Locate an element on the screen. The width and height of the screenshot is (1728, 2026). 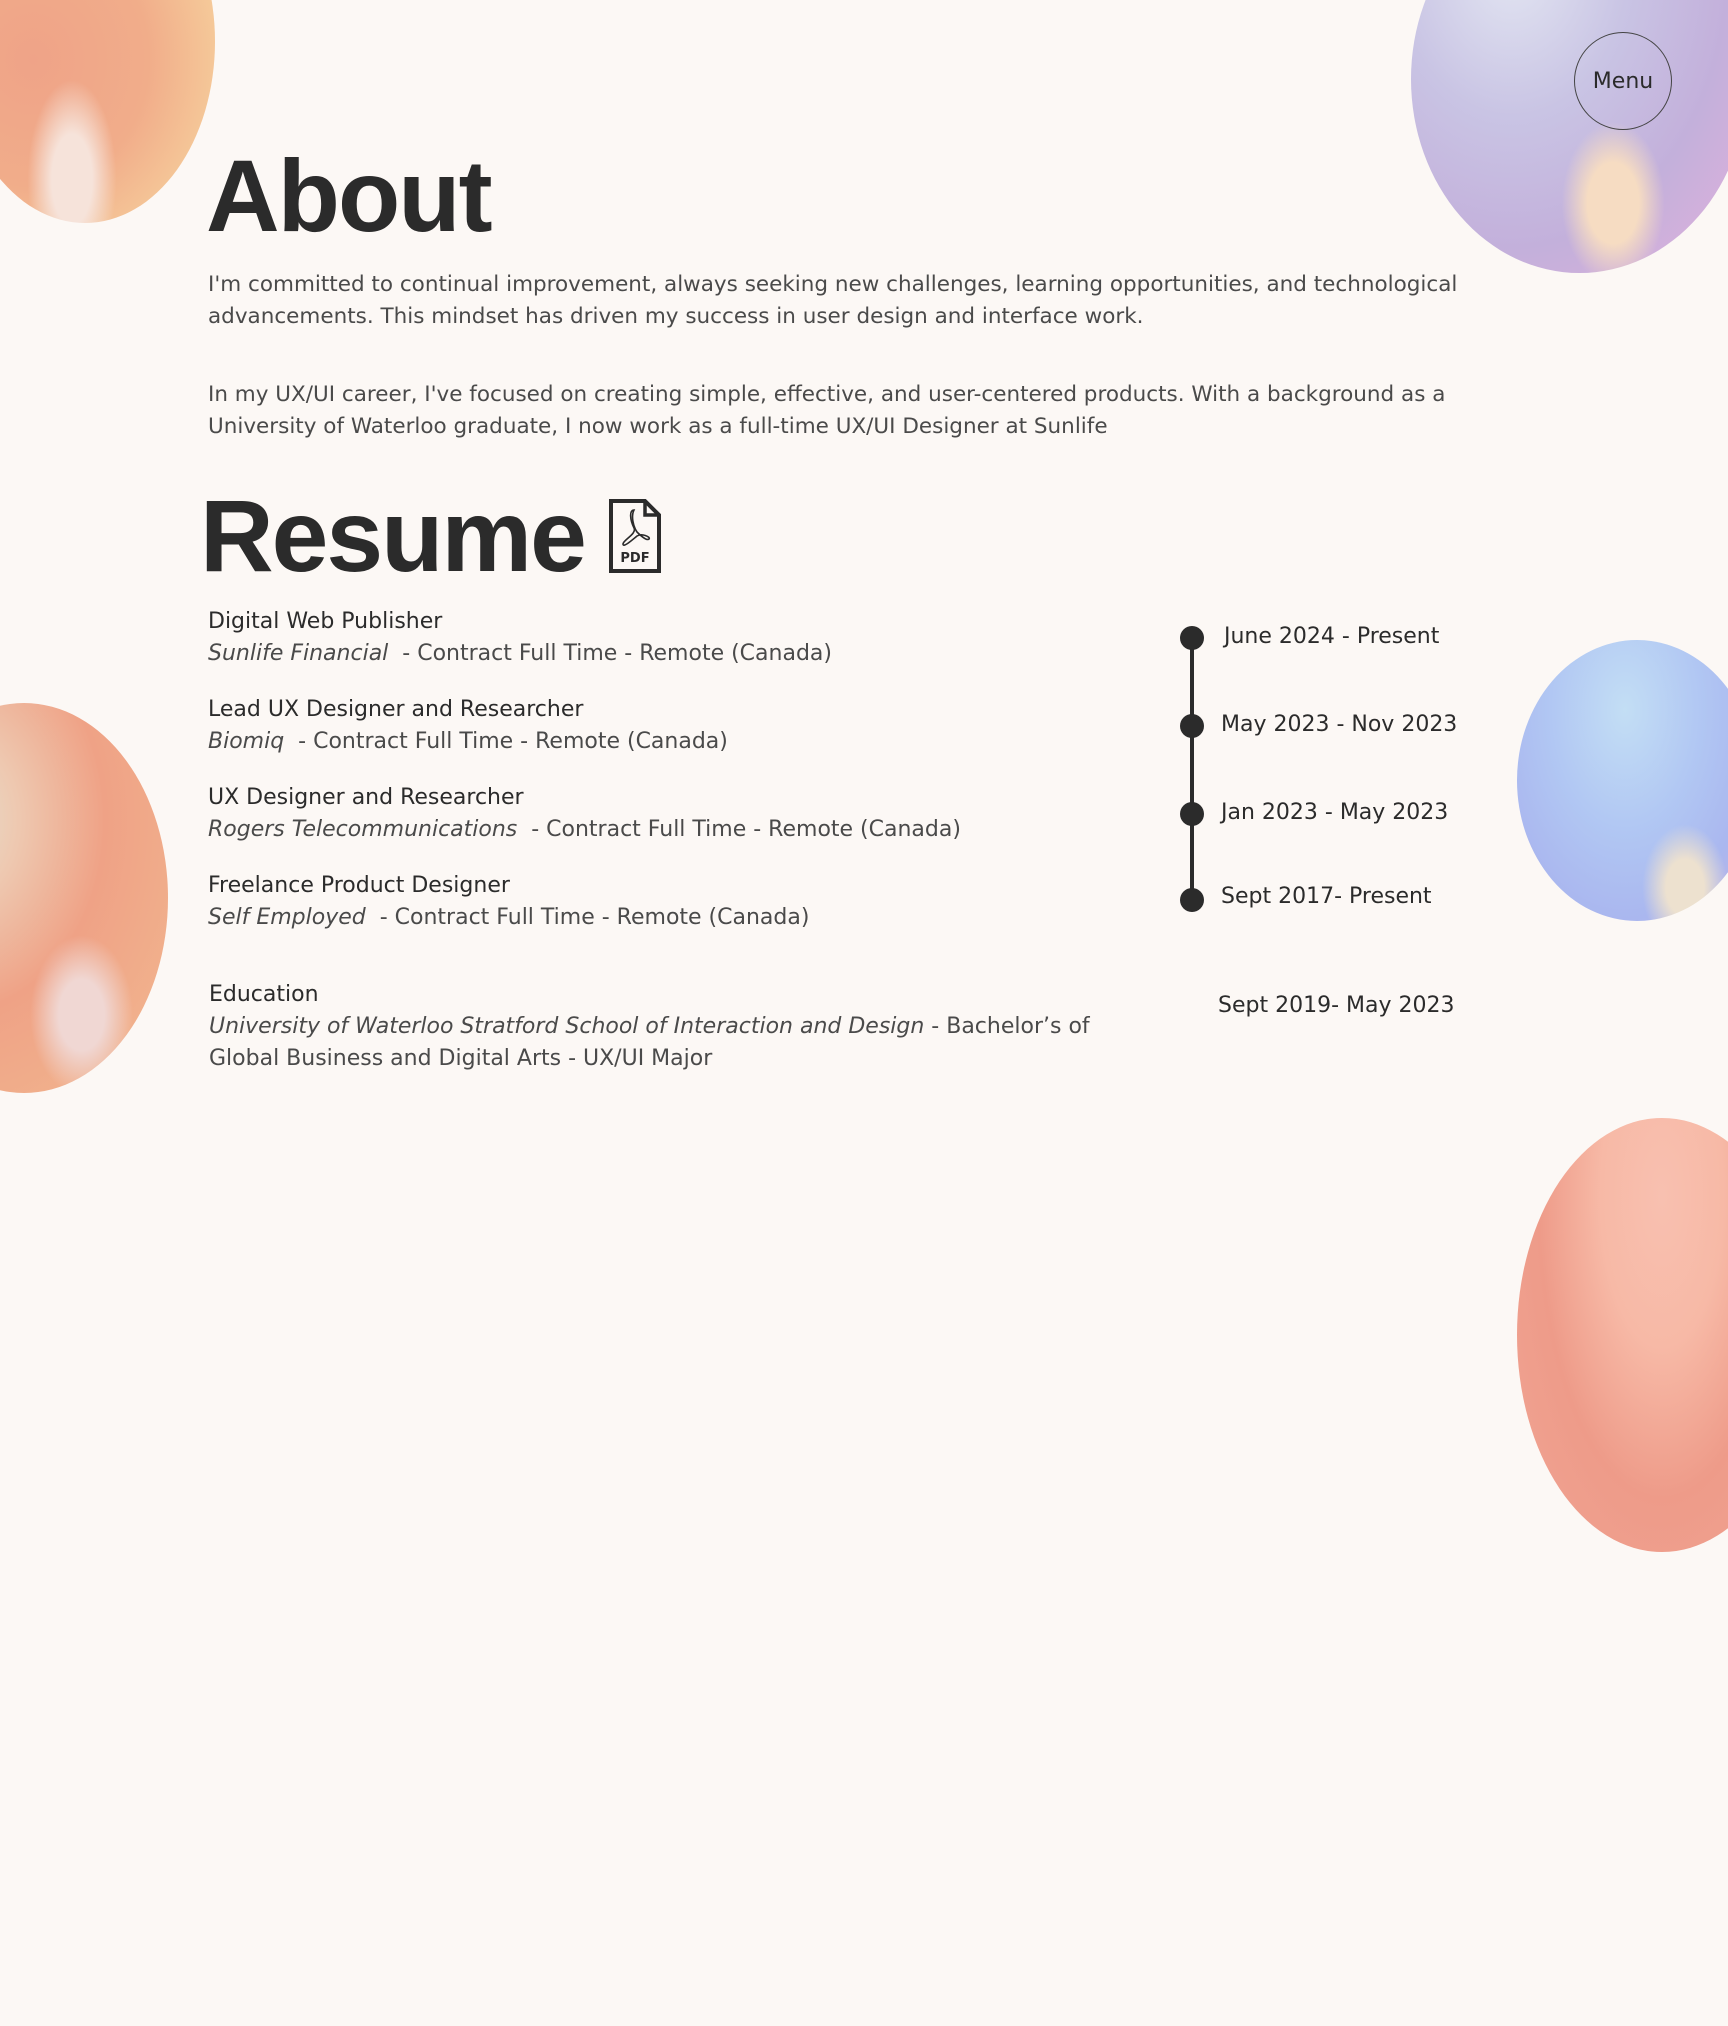
job-dates: May 2023 - Nov 2023 is located at coordinates (1339, 724).